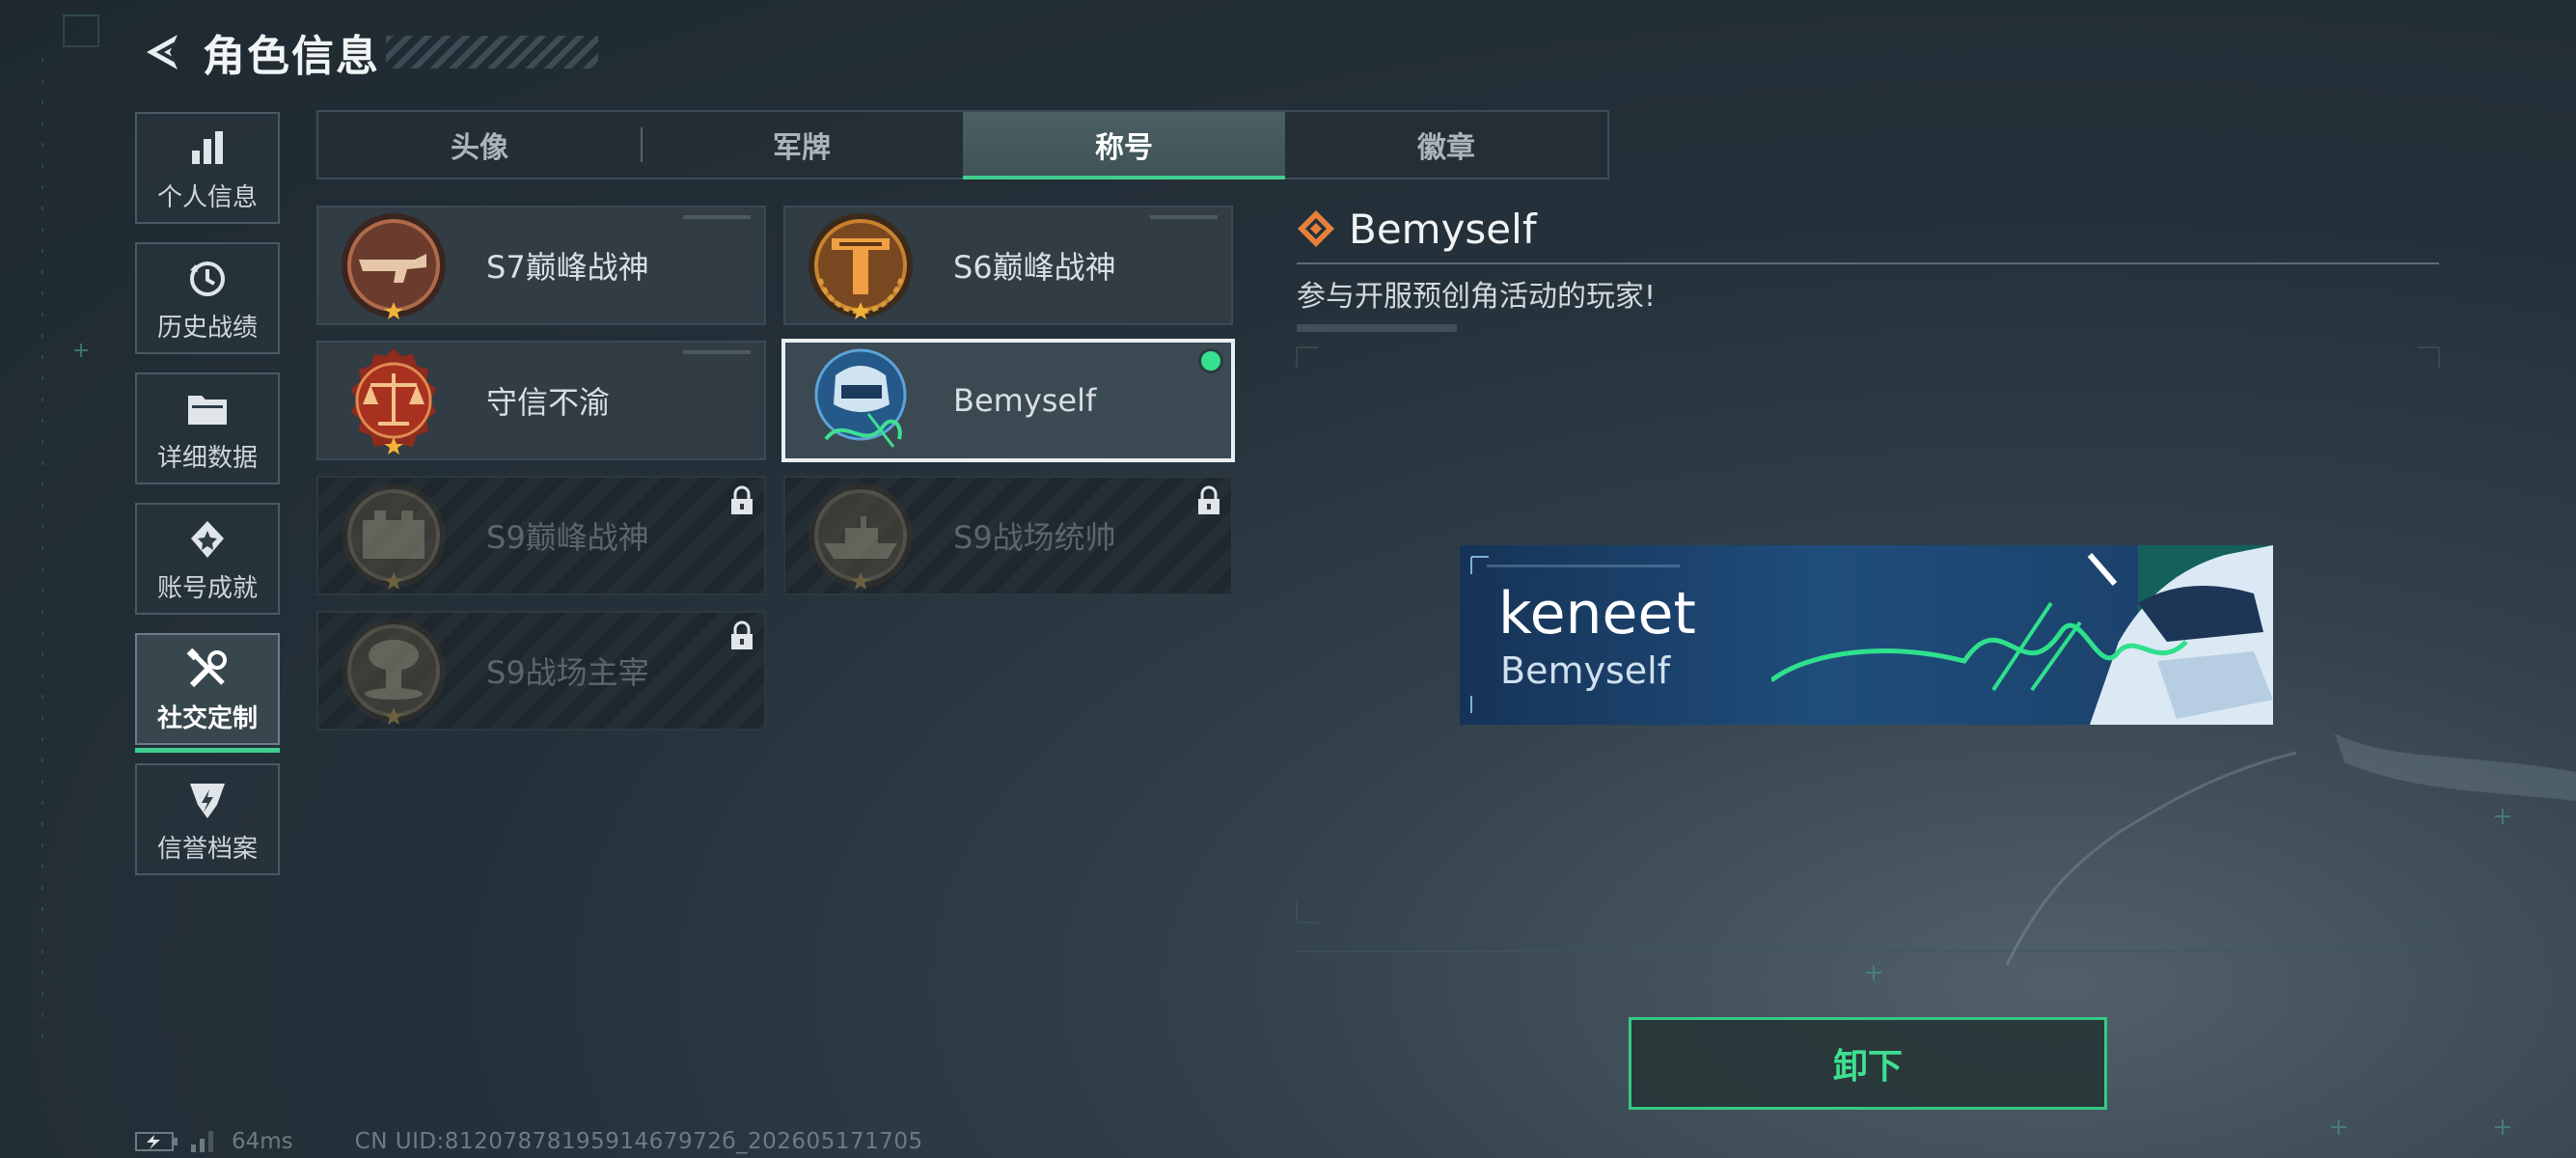 The height and width of the screenshot is (1158, 2576). Describe the element at coordinates (1868, 1063) in the screenshot. I see `unequip-button: 卸下` at that location.